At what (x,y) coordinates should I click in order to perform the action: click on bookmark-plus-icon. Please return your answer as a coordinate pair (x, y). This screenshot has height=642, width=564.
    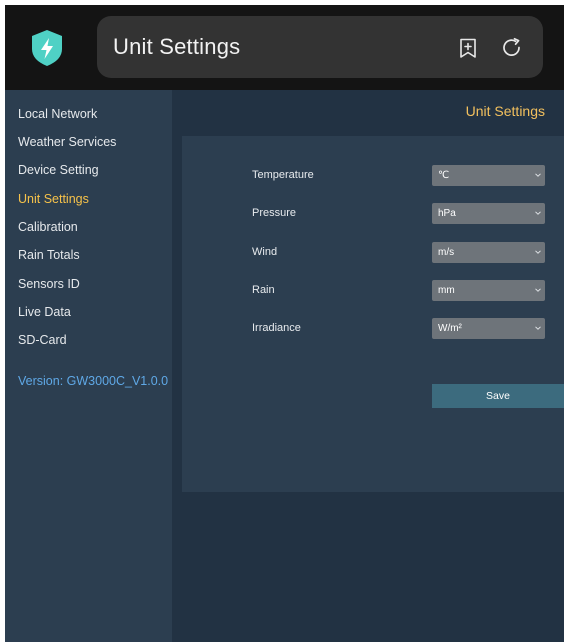
    Looking at the image, I should click on (468, 48).